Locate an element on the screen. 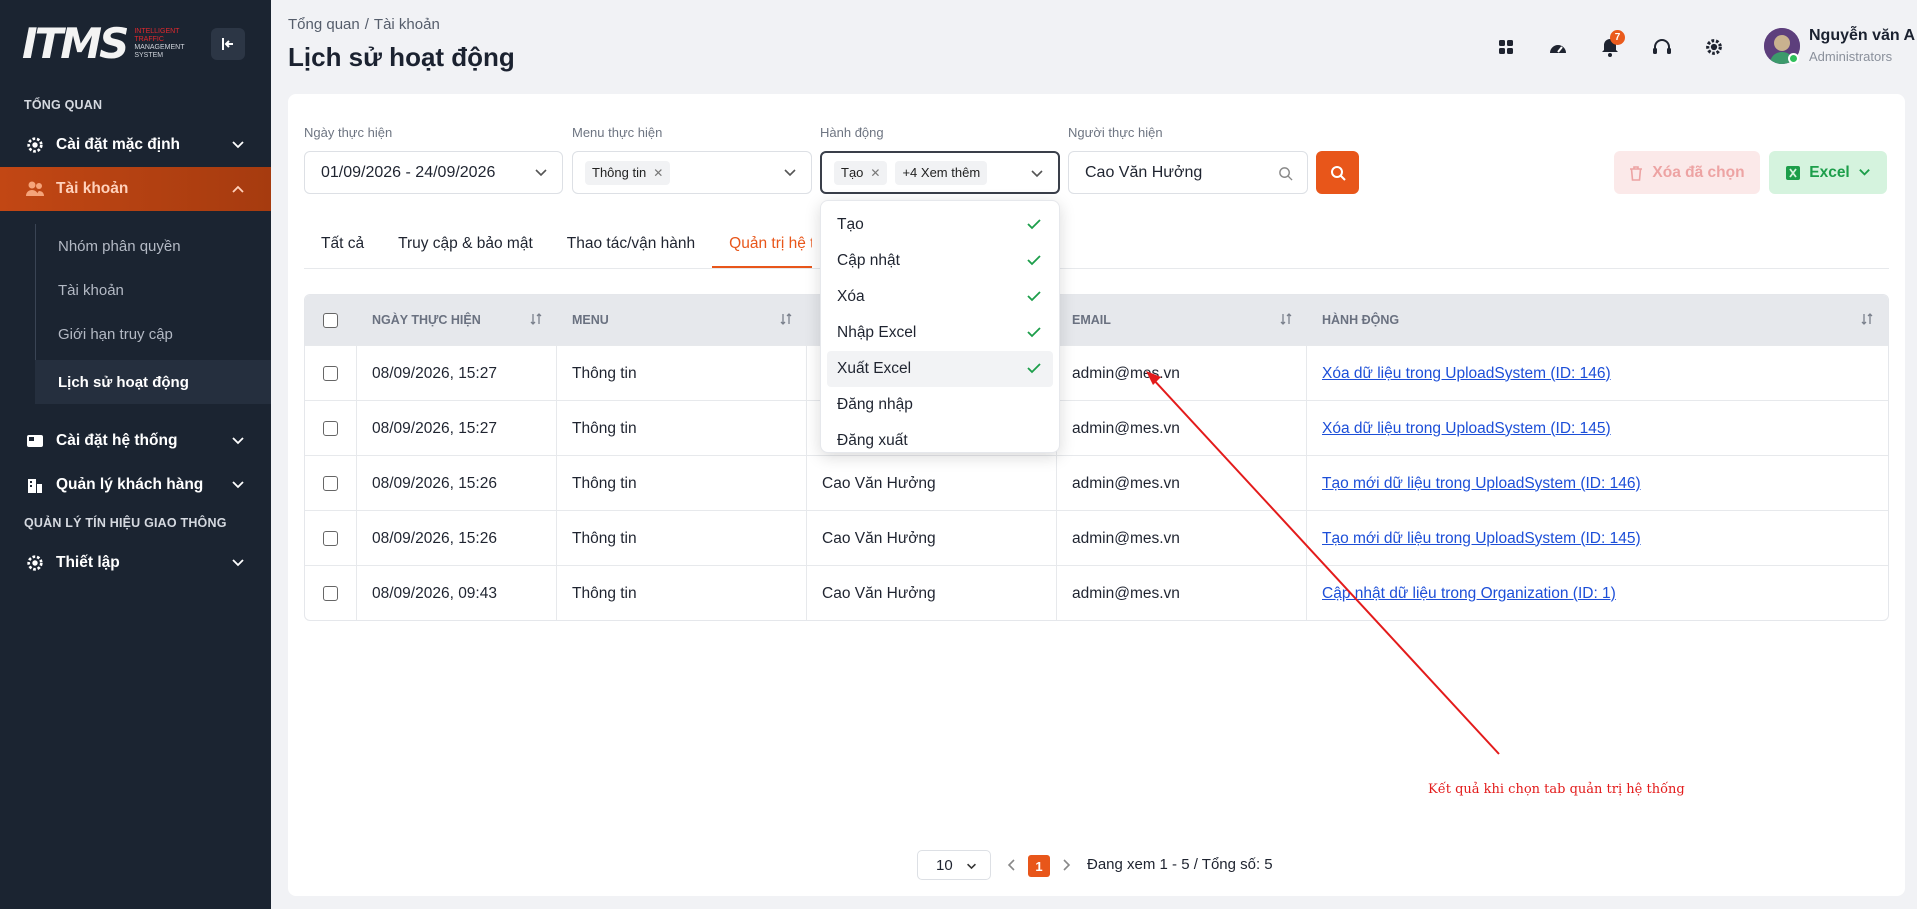 This screenshot has height=909, width=1917. date-filter-label: Ngày thực hiện is located at coordinates (348, 132).